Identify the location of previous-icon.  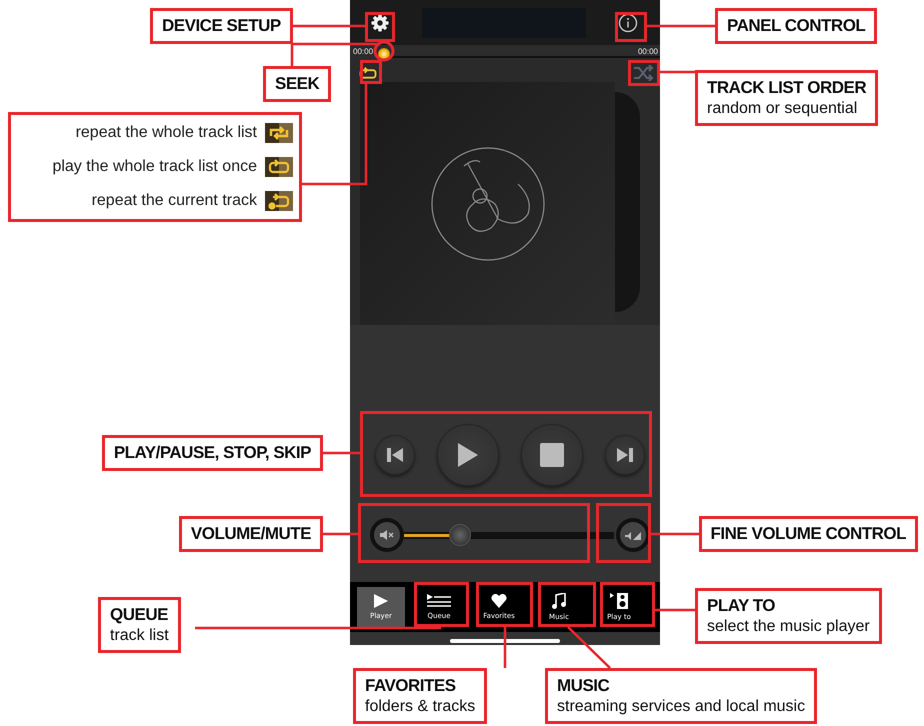
(395, 455).